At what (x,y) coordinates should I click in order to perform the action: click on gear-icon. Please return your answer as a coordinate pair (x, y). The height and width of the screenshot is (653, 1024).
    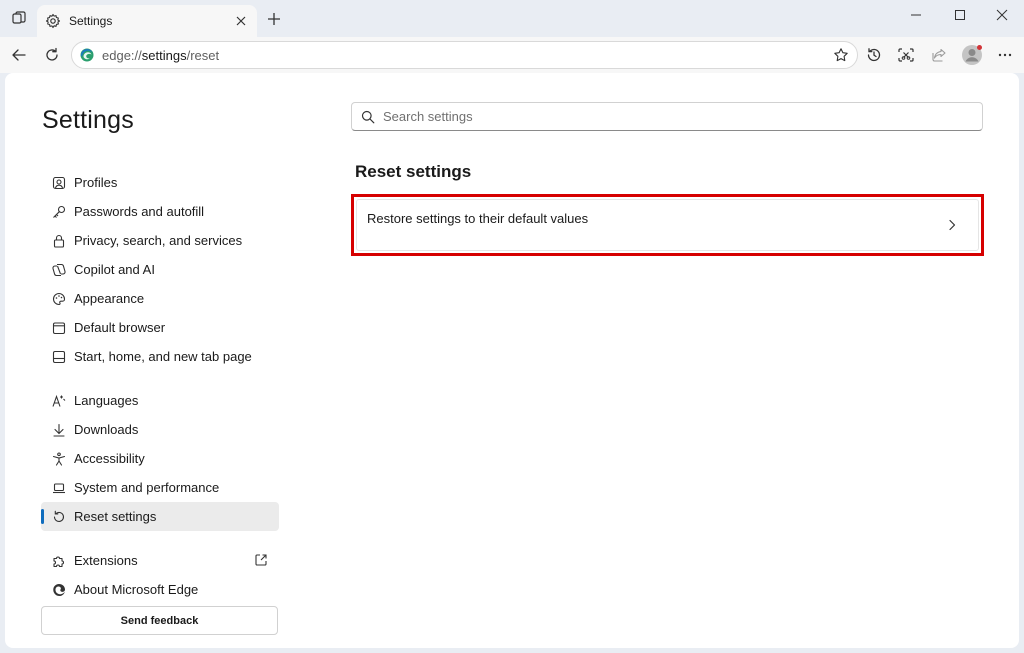
    Looking at the image, I should click on (53, 21).